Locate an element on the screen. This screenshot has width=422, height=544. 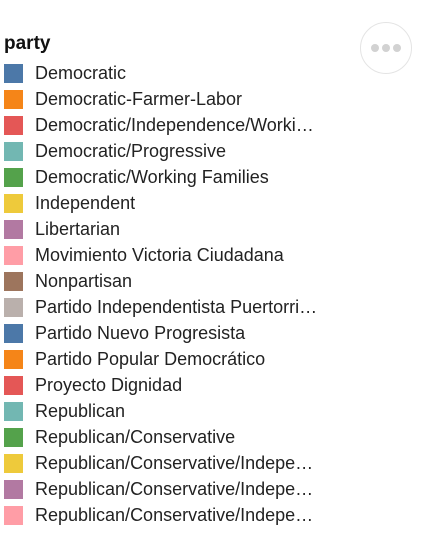
legend-label: Partido Popular Democrático is located at coordinates (150, 359).